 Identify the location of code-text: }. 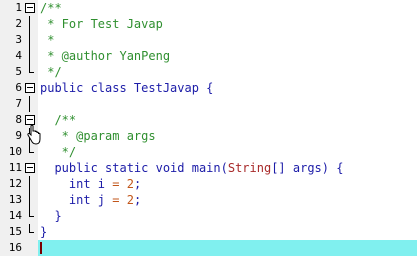
(51, 216).